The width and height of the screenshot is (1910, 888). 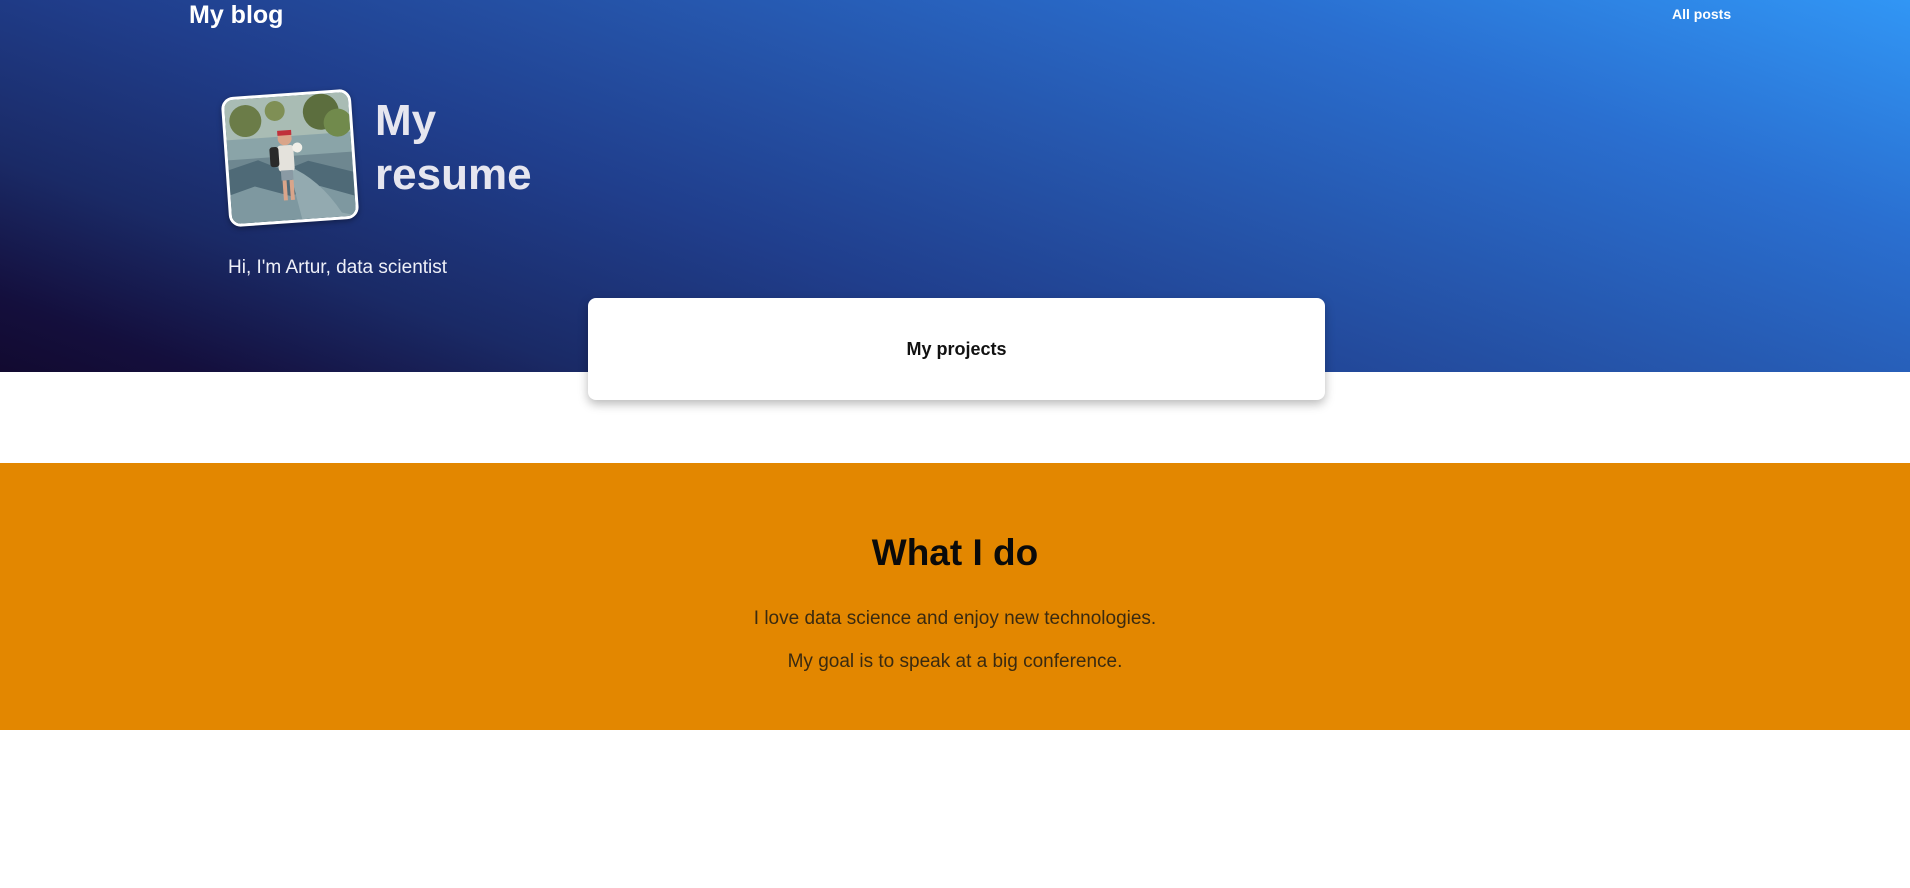 I want to click on avatar-photo-icon, so click(x=290, y=158).